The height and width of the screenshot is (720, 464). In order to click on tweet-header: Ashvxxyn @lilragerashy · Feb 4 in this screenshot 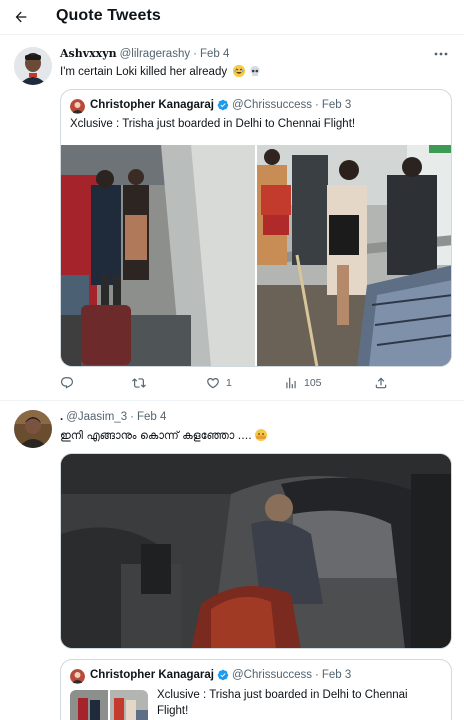, I will do `click(144, 53)`.